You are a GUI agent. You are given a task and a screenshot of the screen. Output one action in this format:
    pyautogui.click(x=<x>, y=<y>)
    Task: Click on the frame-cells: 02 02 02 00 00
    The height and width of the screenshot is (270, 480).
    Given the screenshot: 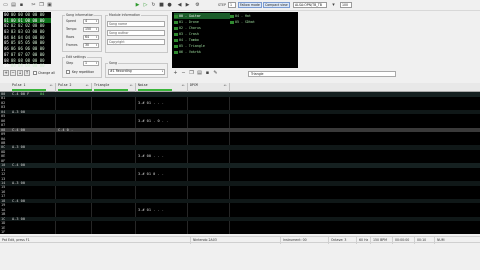 What is the action you would take?
    pyautogui.click(x=27, y=26)
    